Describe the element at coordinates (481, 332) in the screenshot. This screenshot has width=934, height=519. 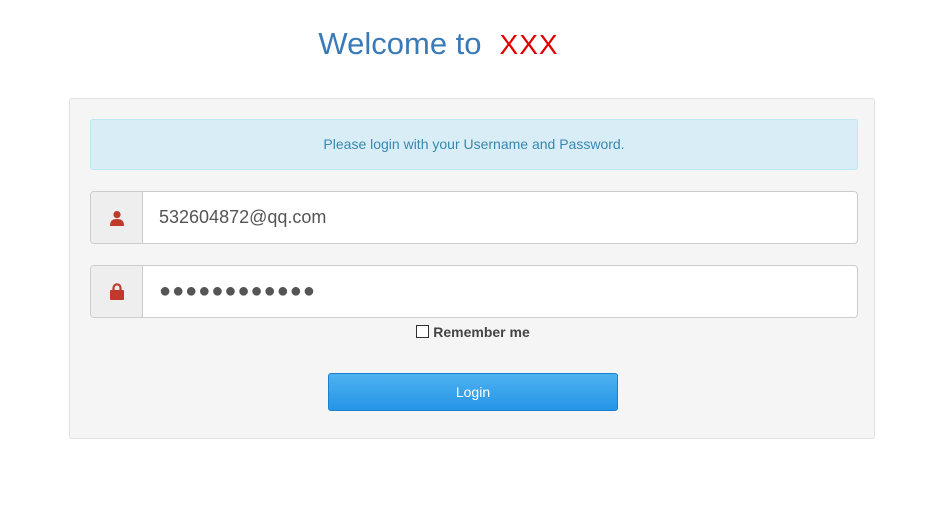
I see `remember-me-label: Remember me` at that location.